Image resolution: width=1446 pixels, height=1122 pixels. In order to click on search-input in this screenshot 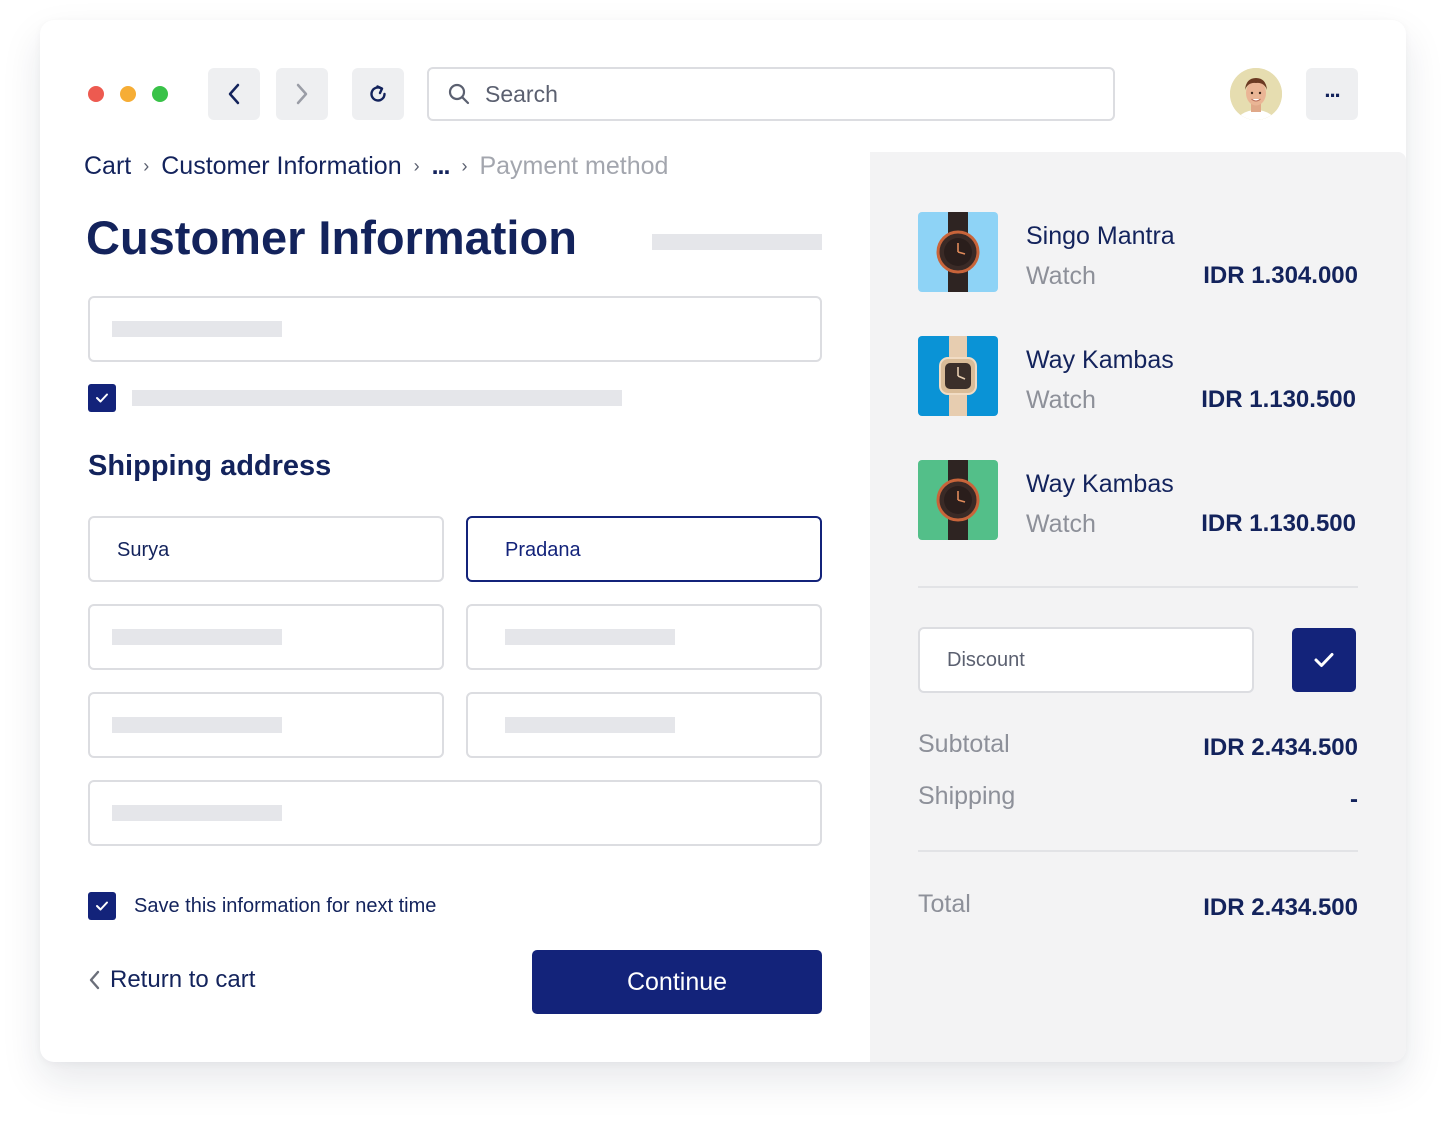, I will do `click(765, 94)`.